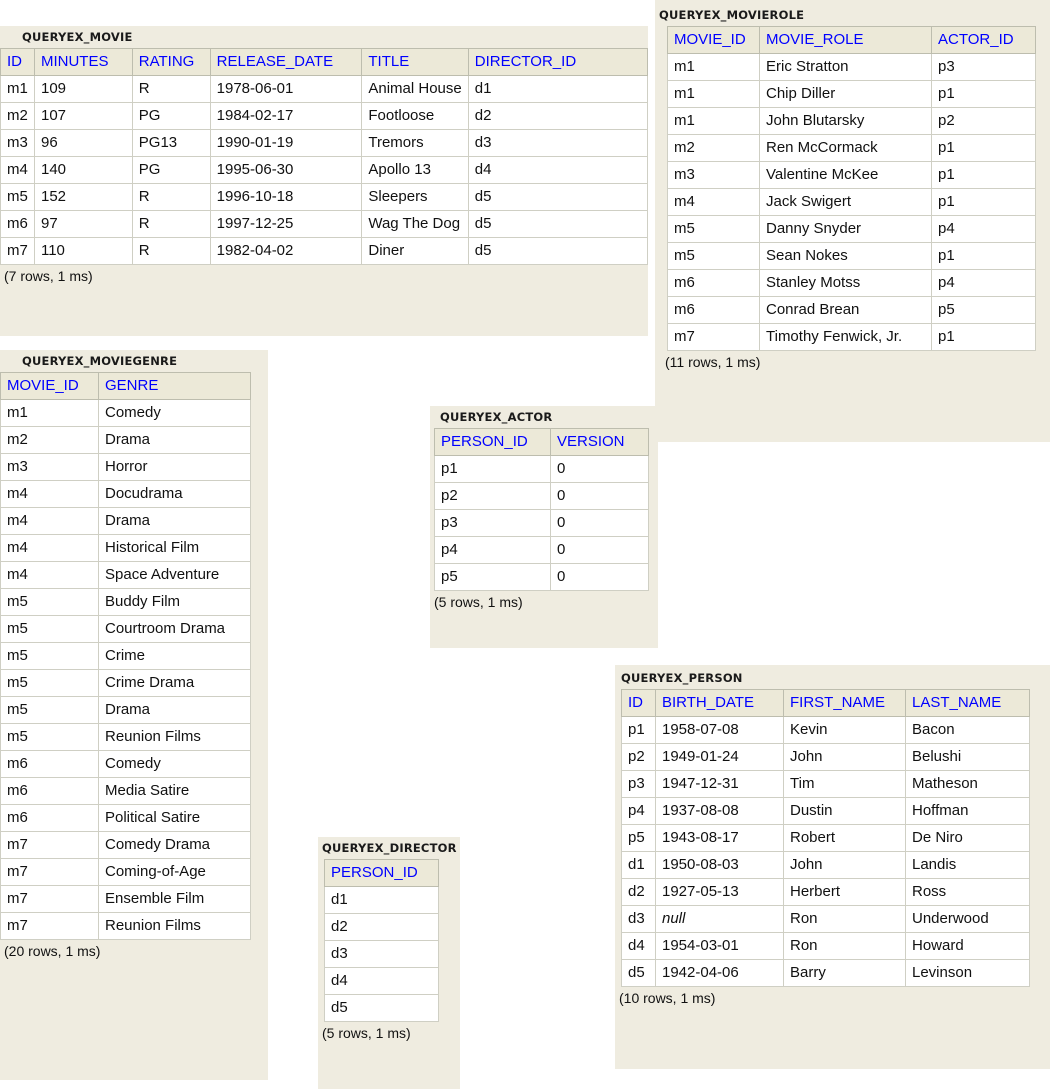 The width and height of the screenshot is (1050, 1089). What do you see at coordinates (967, 946) in the screenshot?
I see `table-cell: Howard` at bounding box center [967, 946].